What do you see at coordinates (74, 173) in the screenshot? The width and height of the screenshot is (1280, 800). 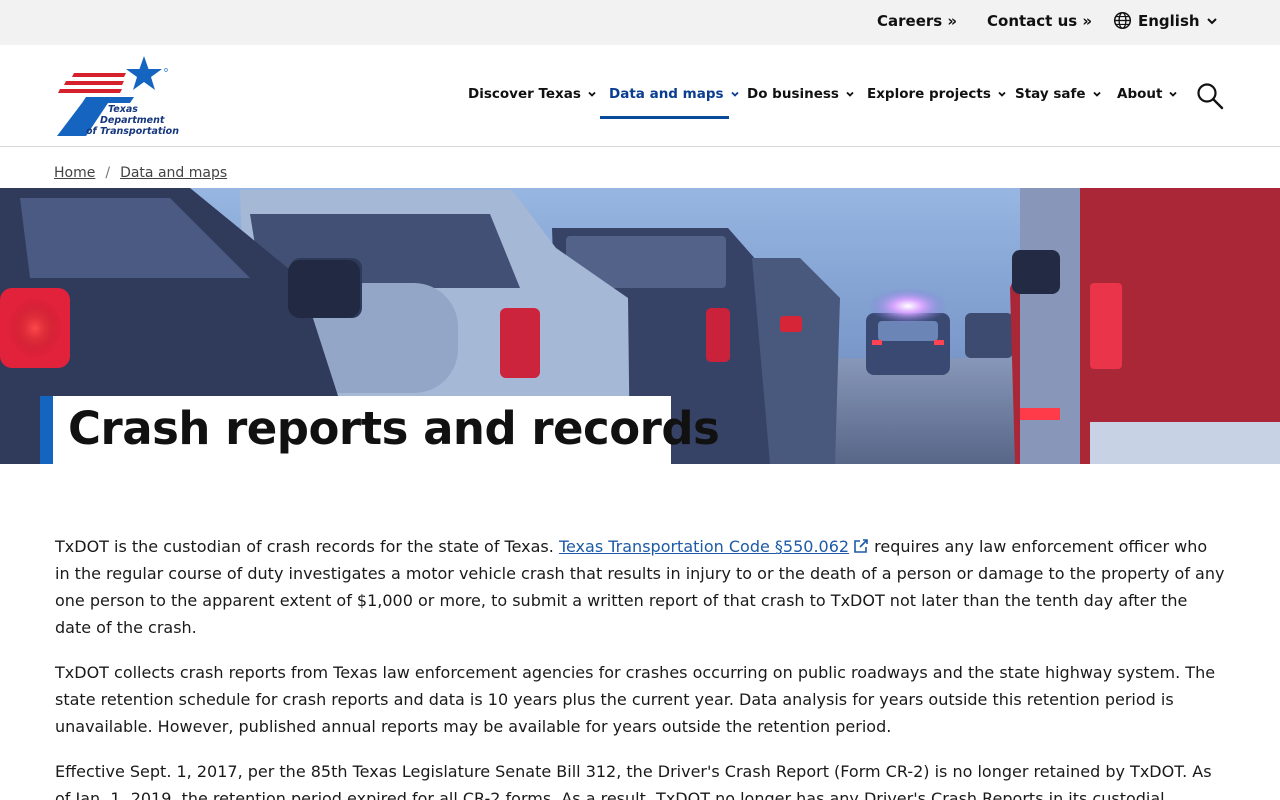 I see `breadcrumb-home-link: Home` at bounding box center [74, 173].